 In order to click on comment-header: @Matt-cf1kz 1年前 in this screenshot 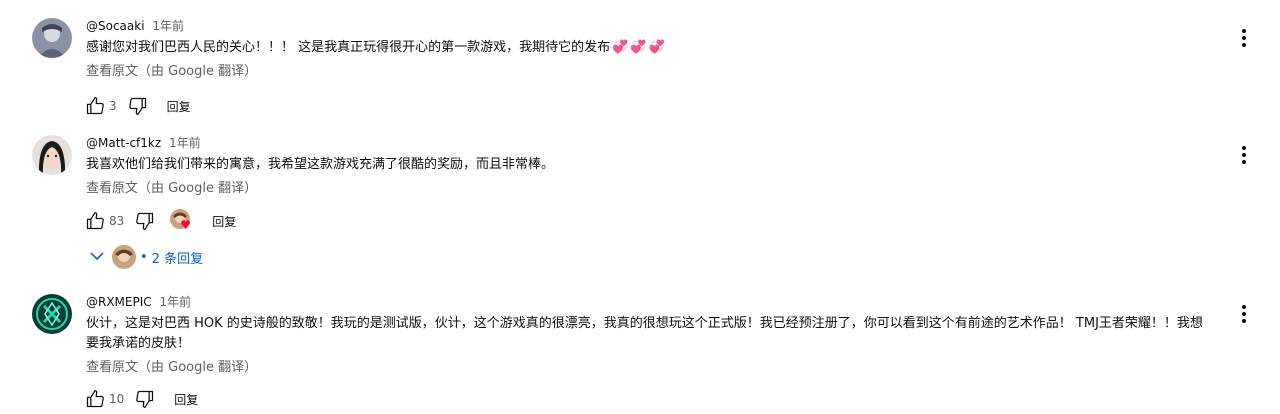, I will do `click(648, 143)`.